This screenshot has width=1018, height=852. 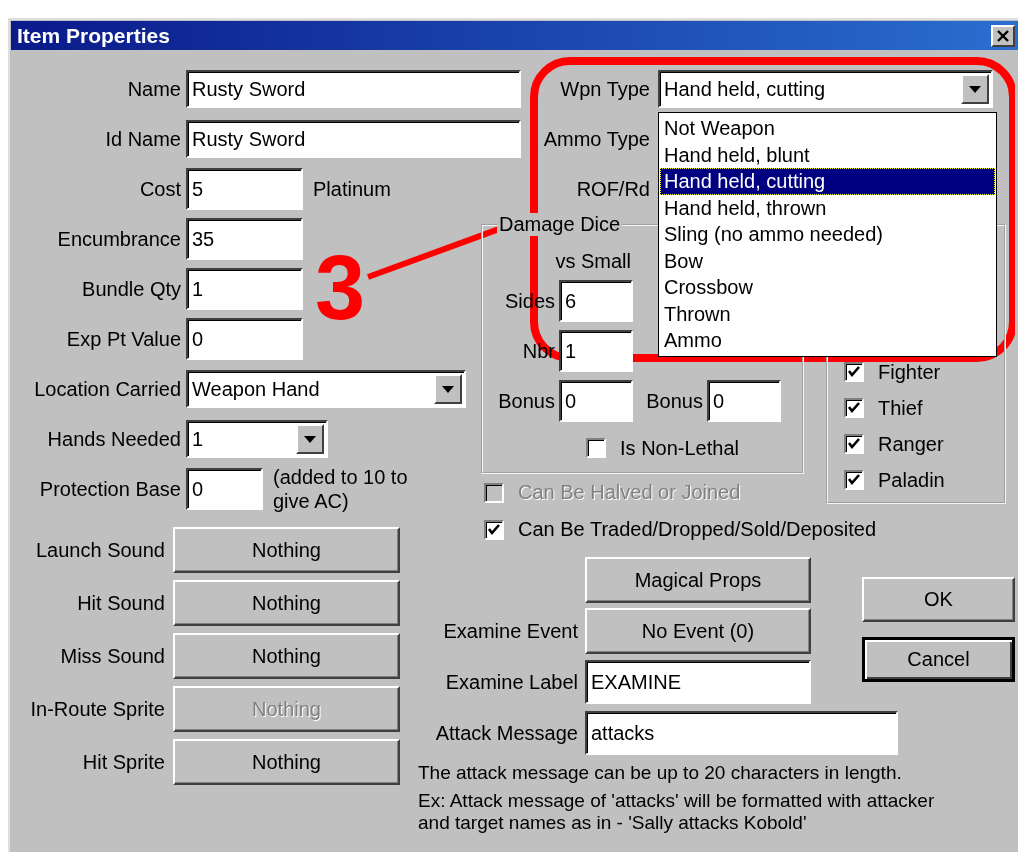 I want to click on checkbox-label: Ranger, so click(x=911, y=444).